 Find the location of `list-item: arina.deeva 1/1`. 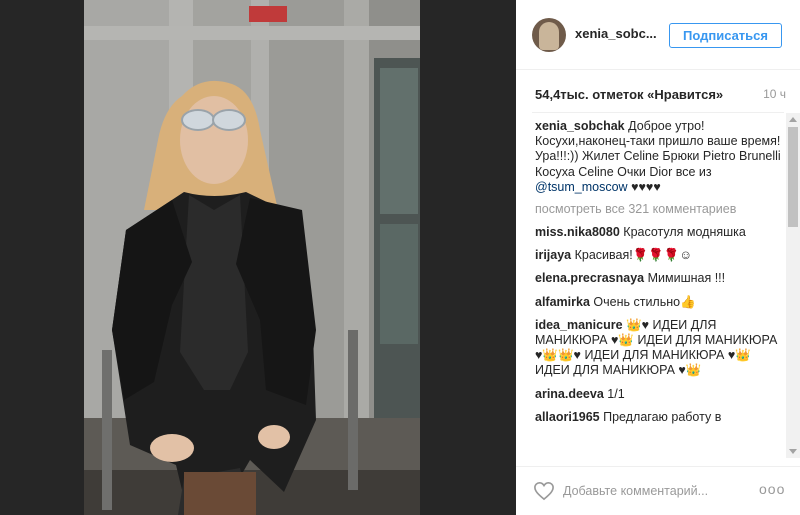

list-item: arina.deeva 1/1 is located at coordinates (659, 394).